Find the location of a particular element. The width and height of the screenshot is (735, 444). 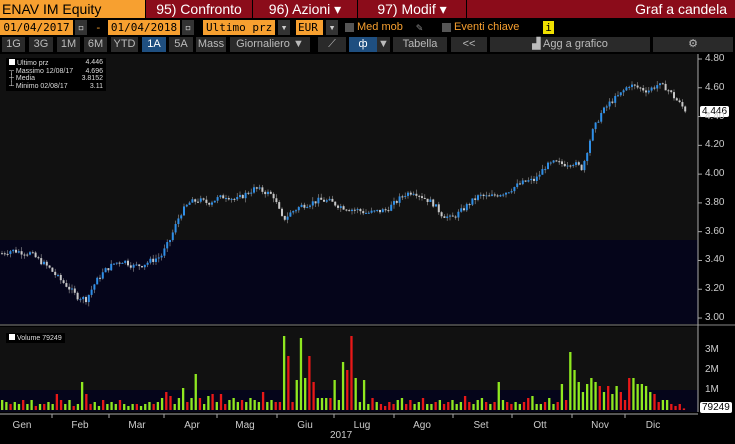

compare-button: 95) Confronto is located at coordinates (199, 9).